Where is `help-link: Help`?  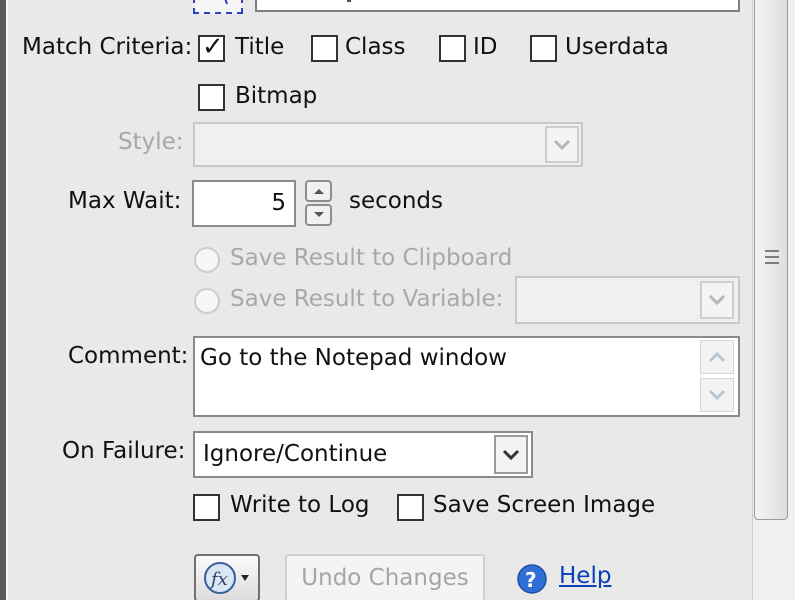 help-link: Help is located at coordinates (585, 576).